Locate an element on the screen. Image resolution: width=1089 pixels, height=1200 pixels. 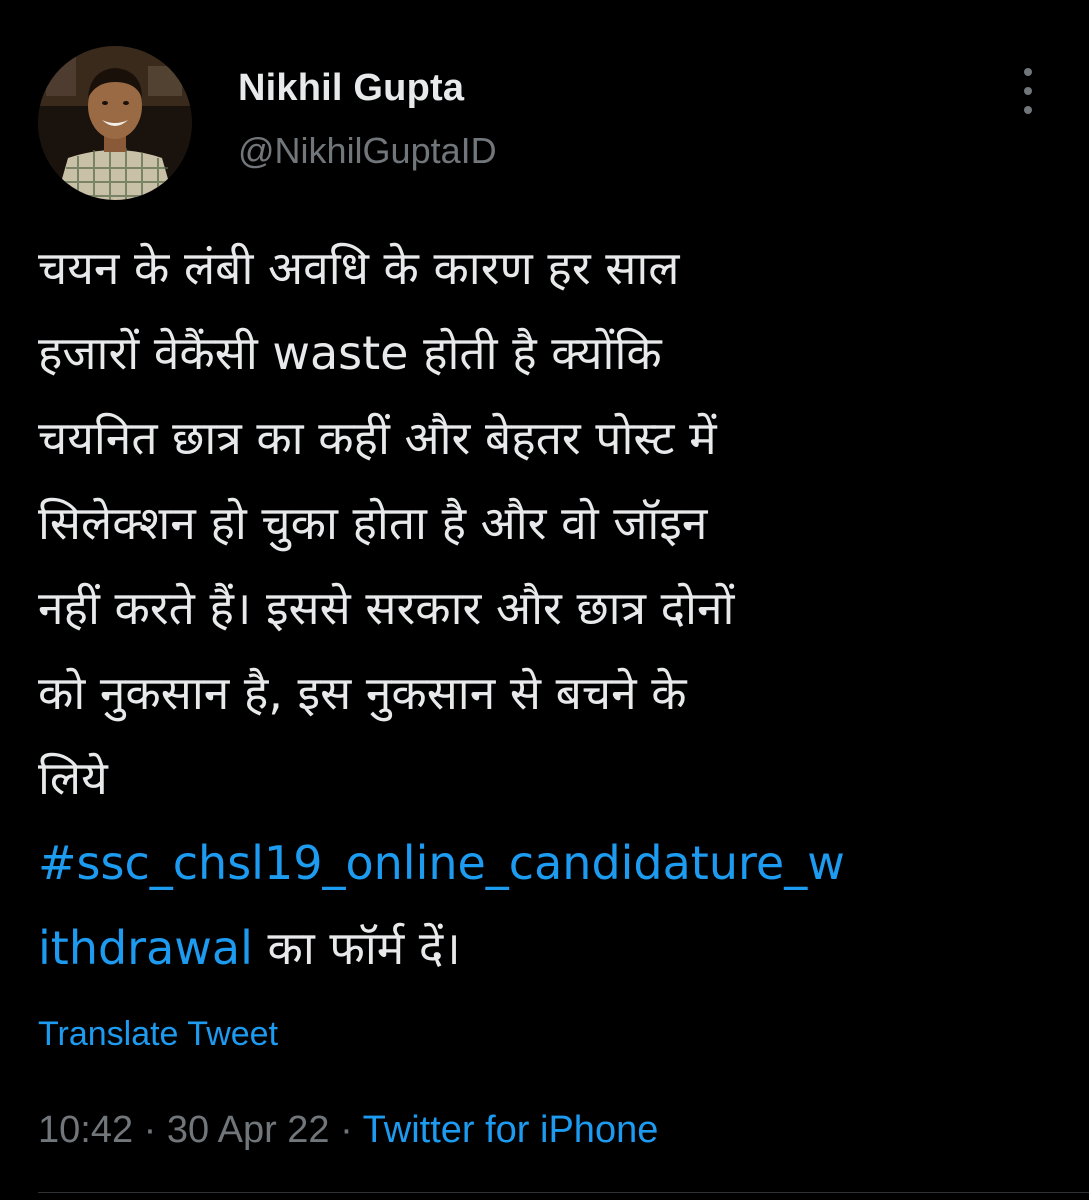
divider is located at coordinates (563, 1192).